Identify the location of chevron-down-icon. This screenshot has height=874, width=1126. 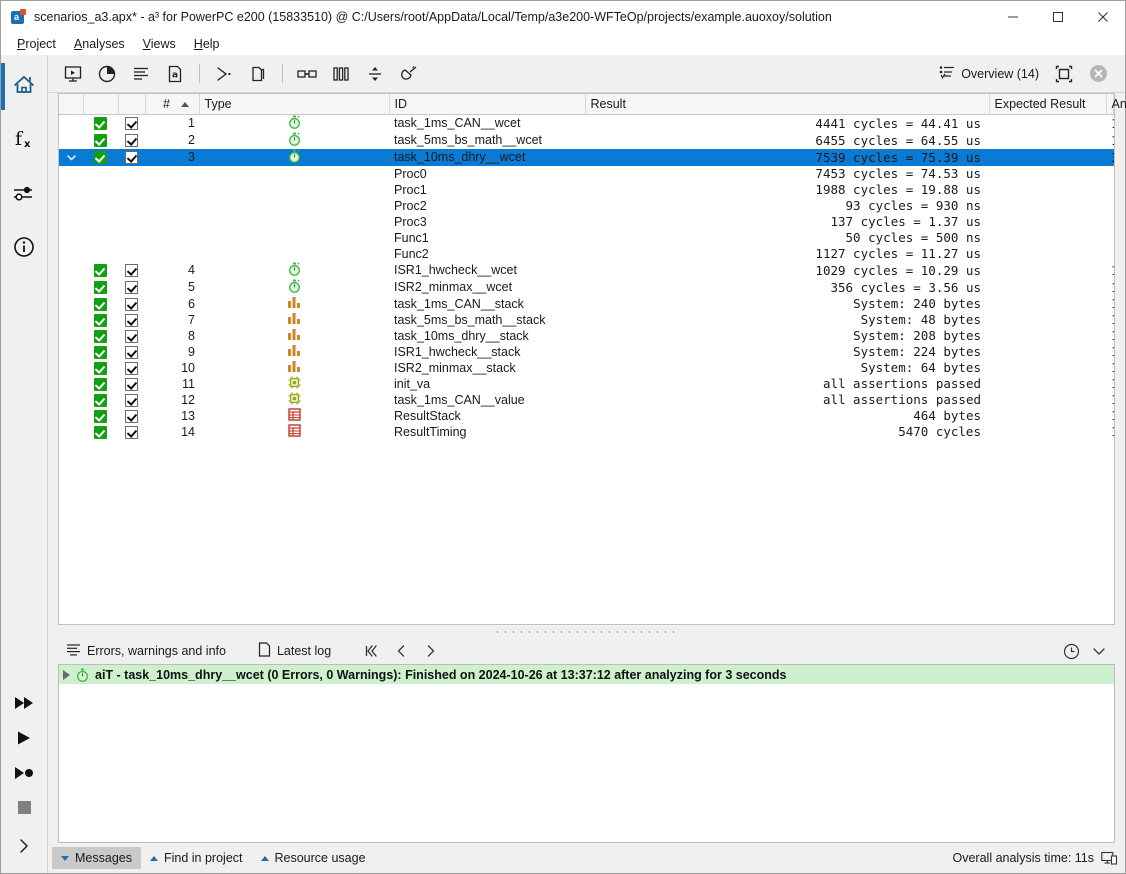
(1099, 651).